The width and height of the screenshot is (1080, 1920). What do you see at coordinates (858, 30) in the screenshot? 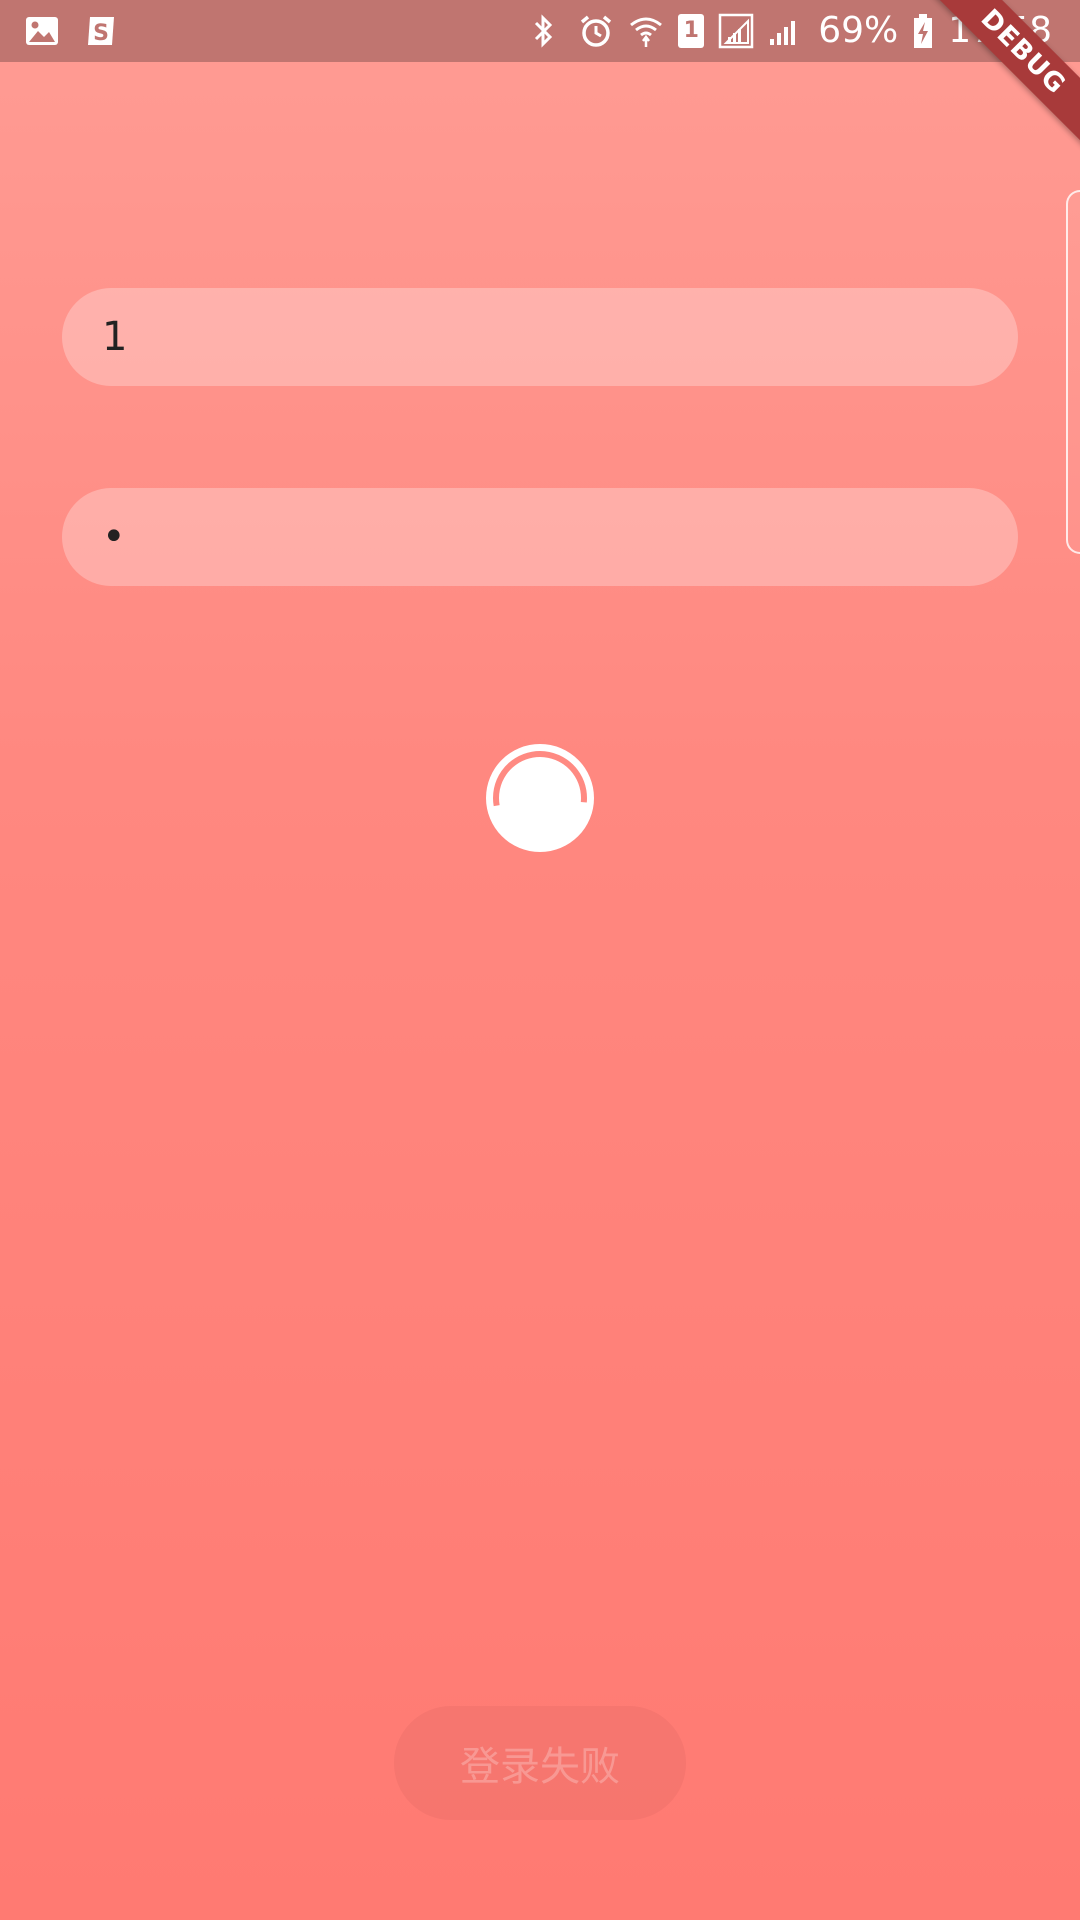
I see `battery-percent: 69%` at bounding box center [858, 30].